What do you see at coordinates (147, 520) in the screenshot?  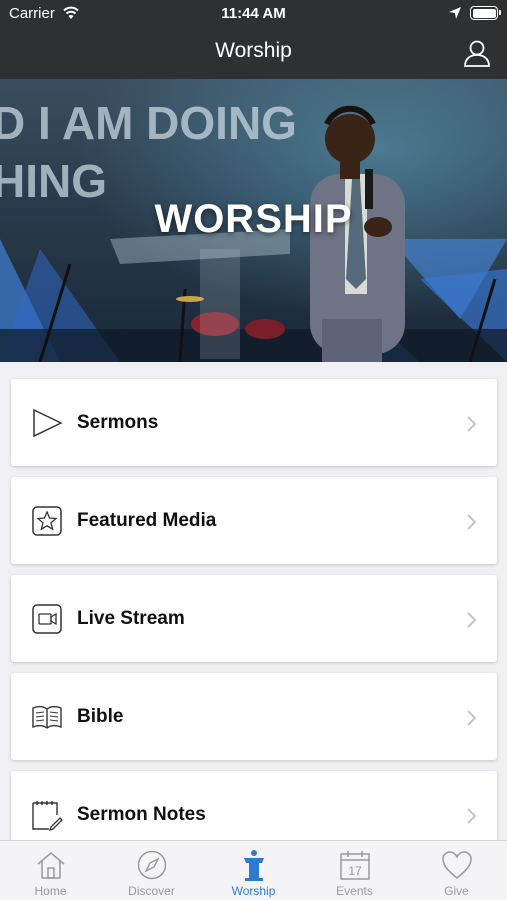 I see `menu-item-label: Featured Media` at bounding box center [147, 520].